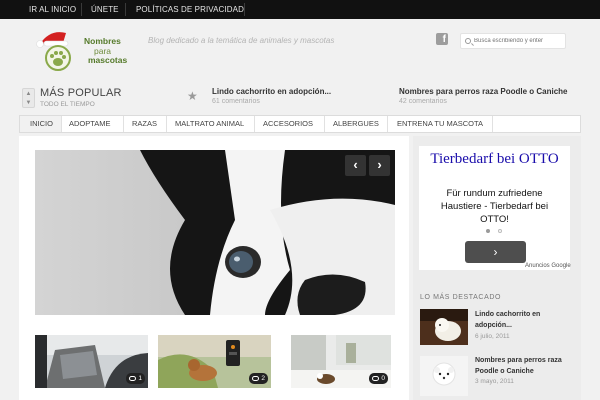  What do you see at coordinates (341, 361) in the screenshot?
I see `post-thumbnail: 0` at bounding box center [341, 361].